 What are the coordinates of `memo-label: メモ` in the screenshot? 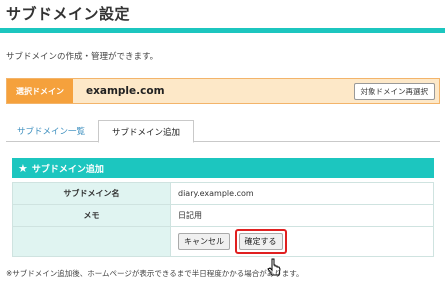 It's located at (91, 215).